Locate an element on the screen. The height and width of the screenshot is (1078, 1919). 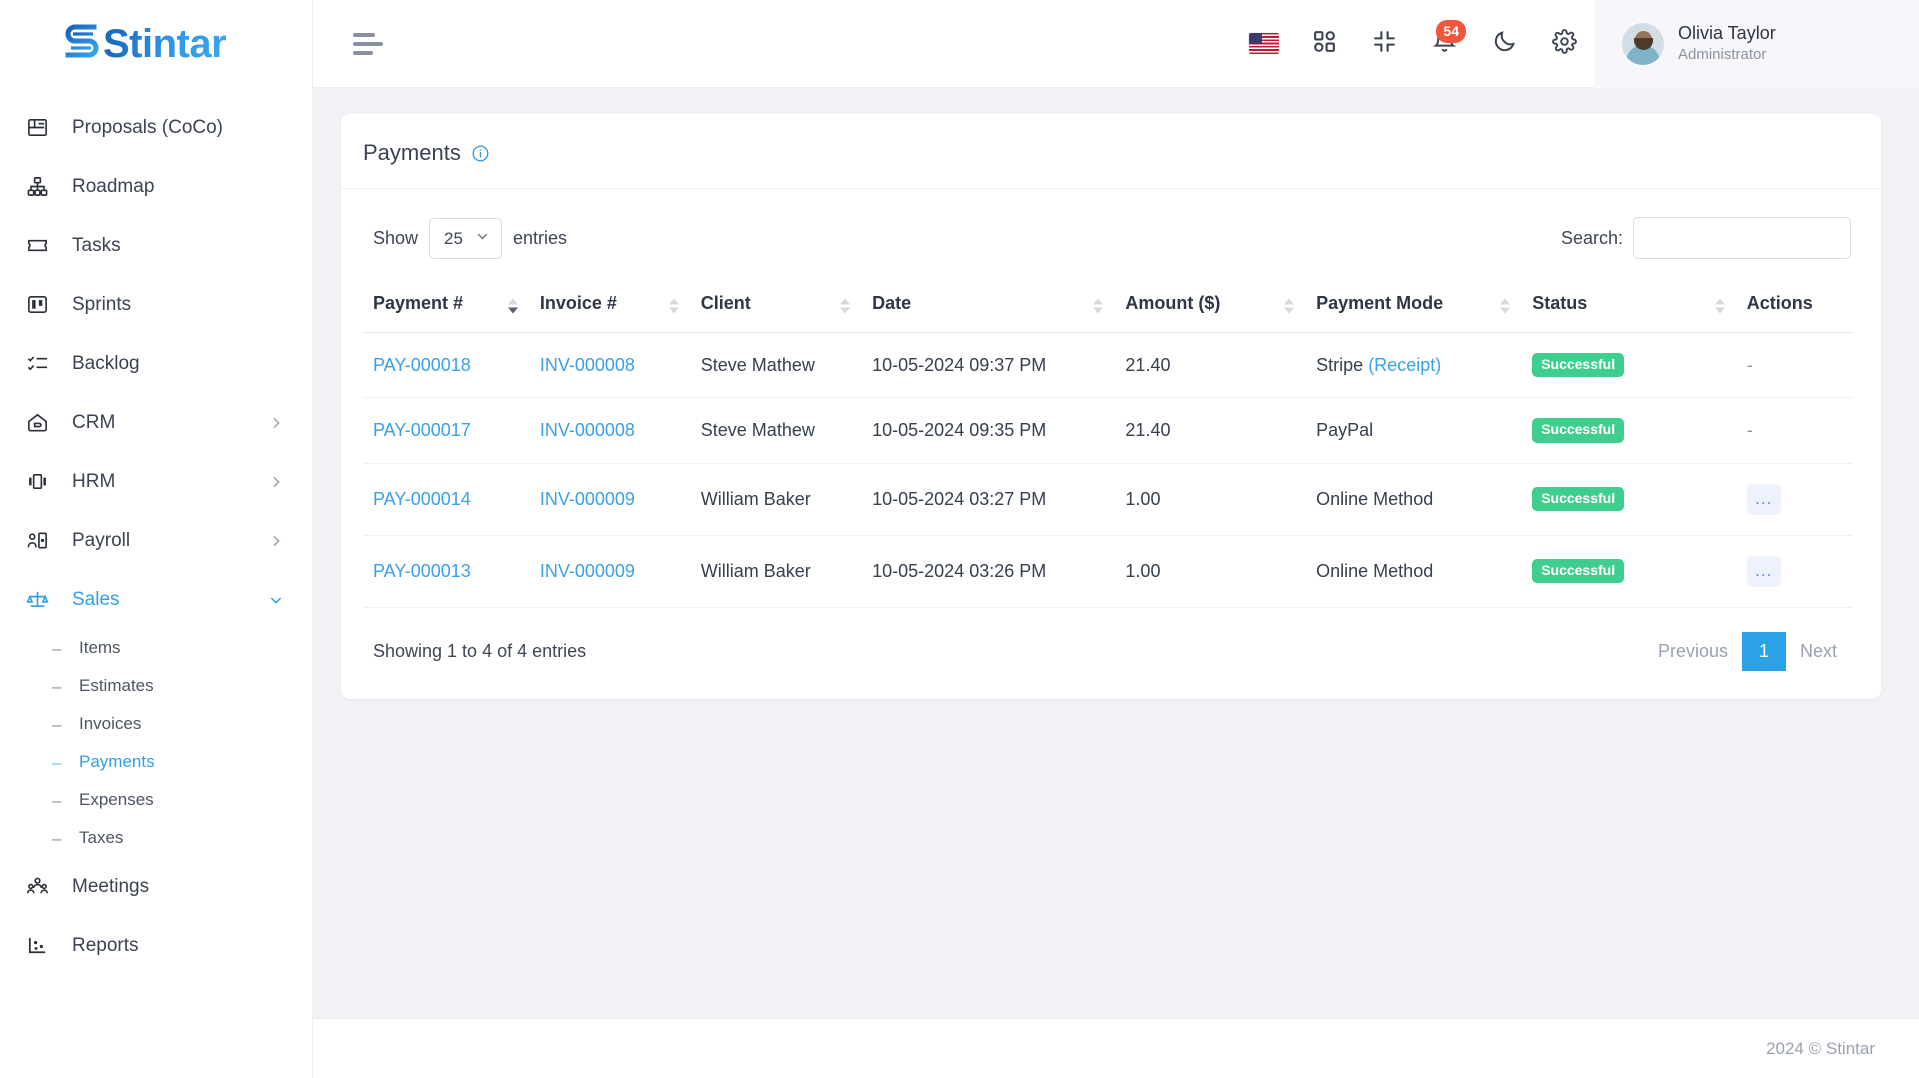
sidebar-item-sprints: Sprints is located at coordinates (156, 304).